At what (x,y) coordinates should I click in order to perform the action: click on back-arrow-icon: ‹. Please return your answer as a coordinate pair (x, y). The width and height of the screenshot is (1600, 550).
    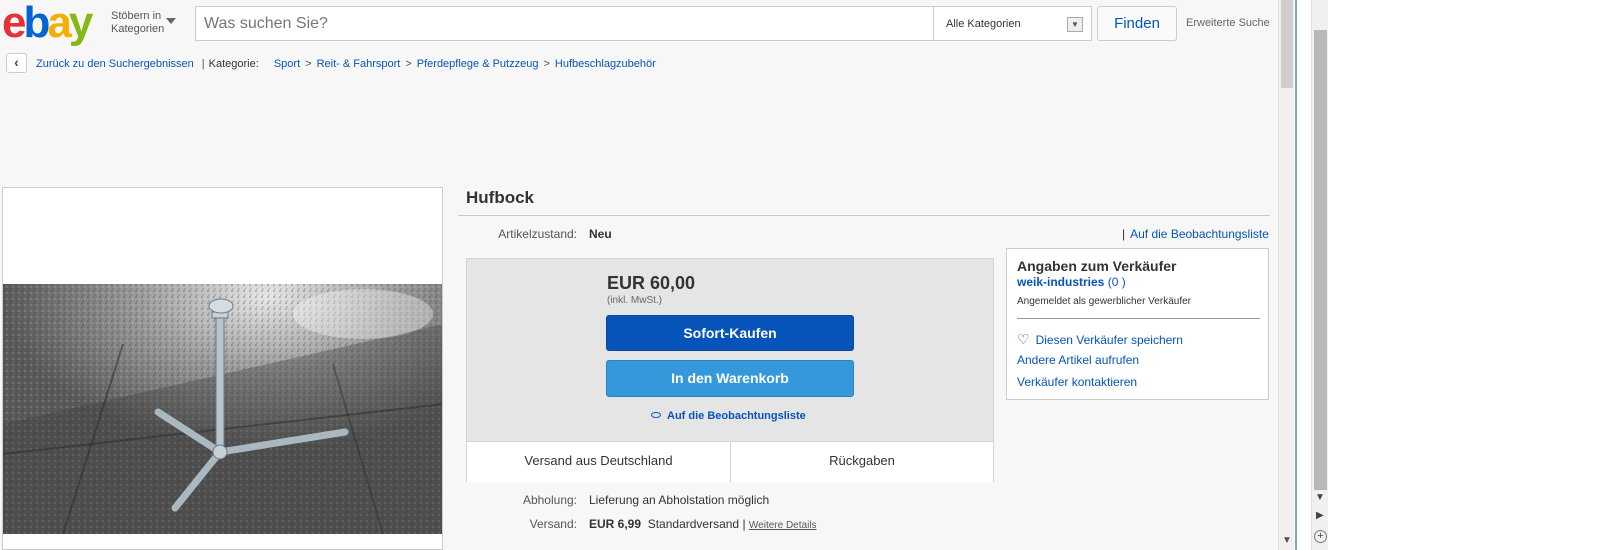
    Looking at the image, I should click on (16, 63).